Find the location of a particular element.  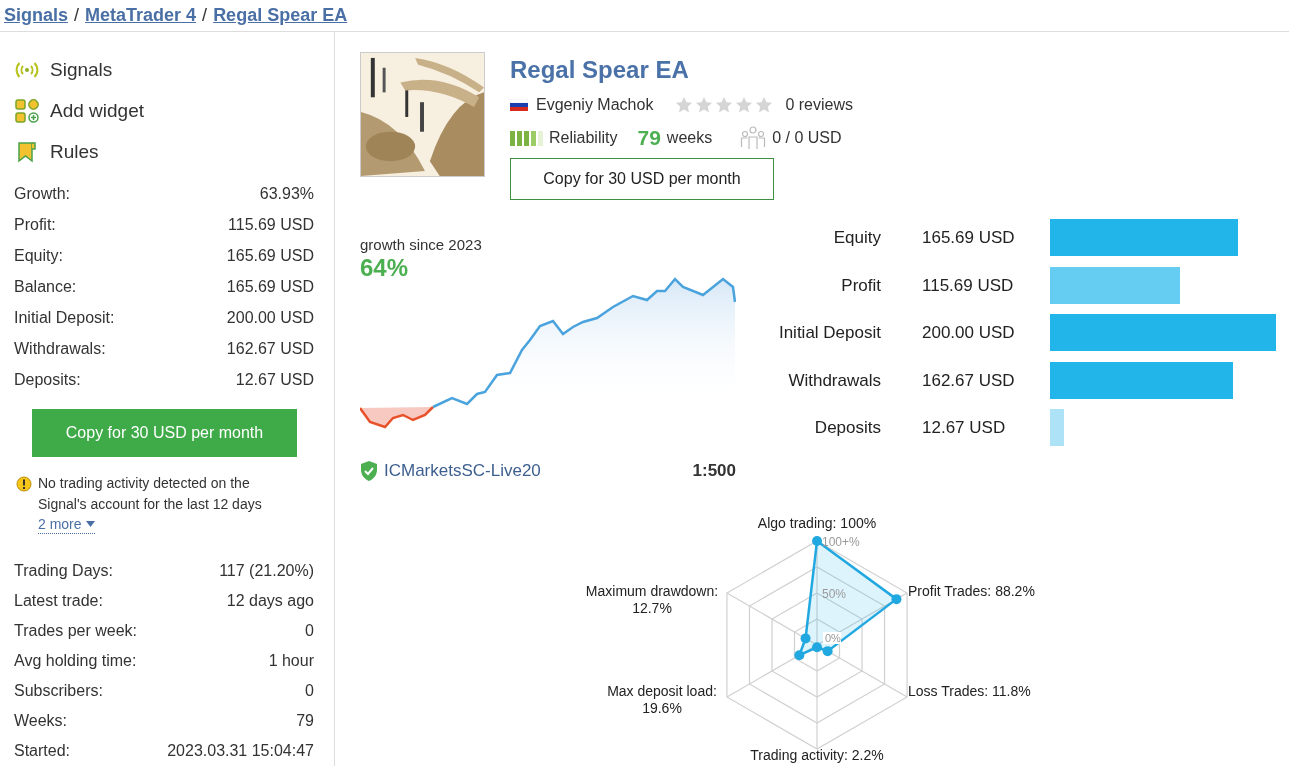

subscribers-value: 0 / 0 USD is located at coordinates (807, 138).